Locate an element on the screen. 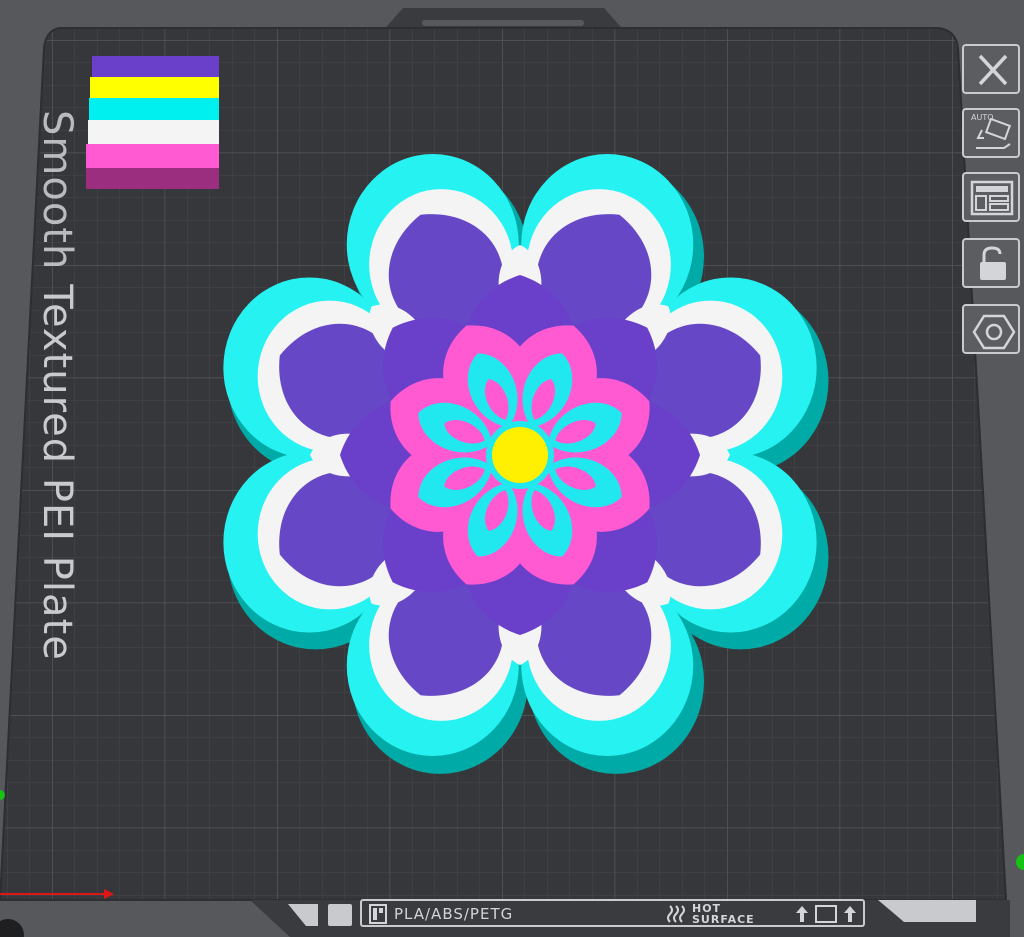 The height and width of the screenshot is (937, 1024). close-button is located at coordinates (991, 69).